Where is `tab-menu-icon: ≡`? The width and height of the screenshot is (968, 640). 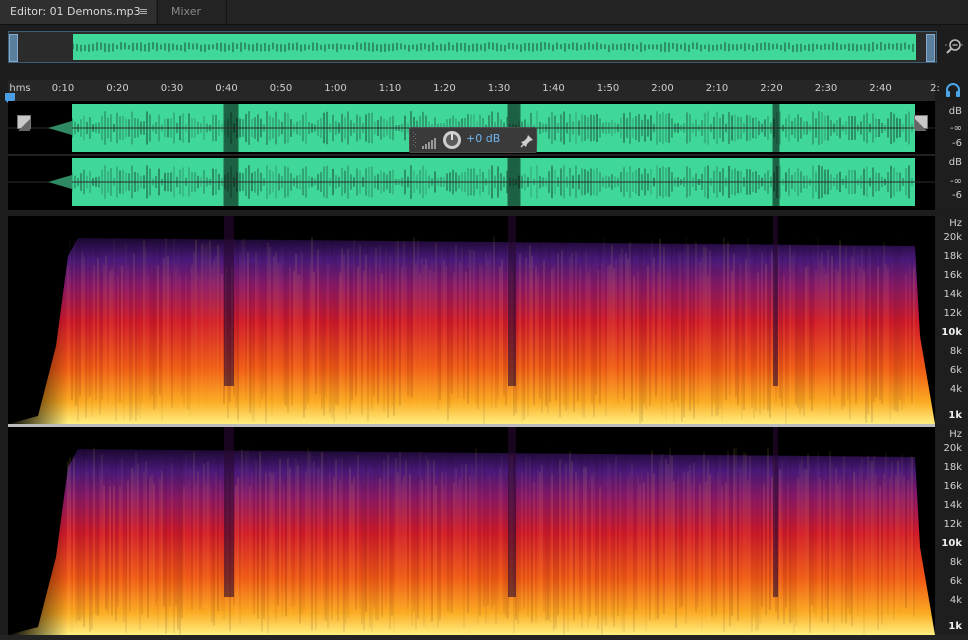 tab-menu-icon: ≡ is located at coordinates (143, 12).